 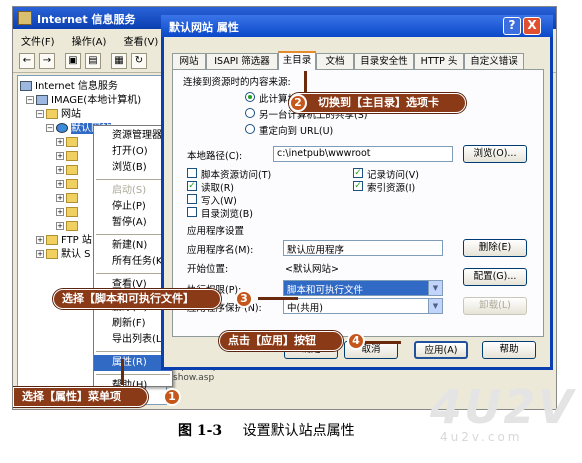 What do you see at coordinates (298, 431) in the screenshot?
I see `figure-title: 设置默认站点属性` at bounding box center [298, 431].